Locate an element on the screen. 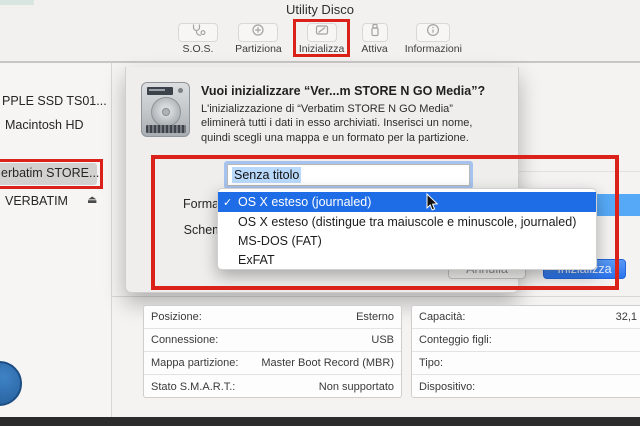 This screenshot has height=426, width=640. mount-button: Attiva is located at coordinates (374, 39).